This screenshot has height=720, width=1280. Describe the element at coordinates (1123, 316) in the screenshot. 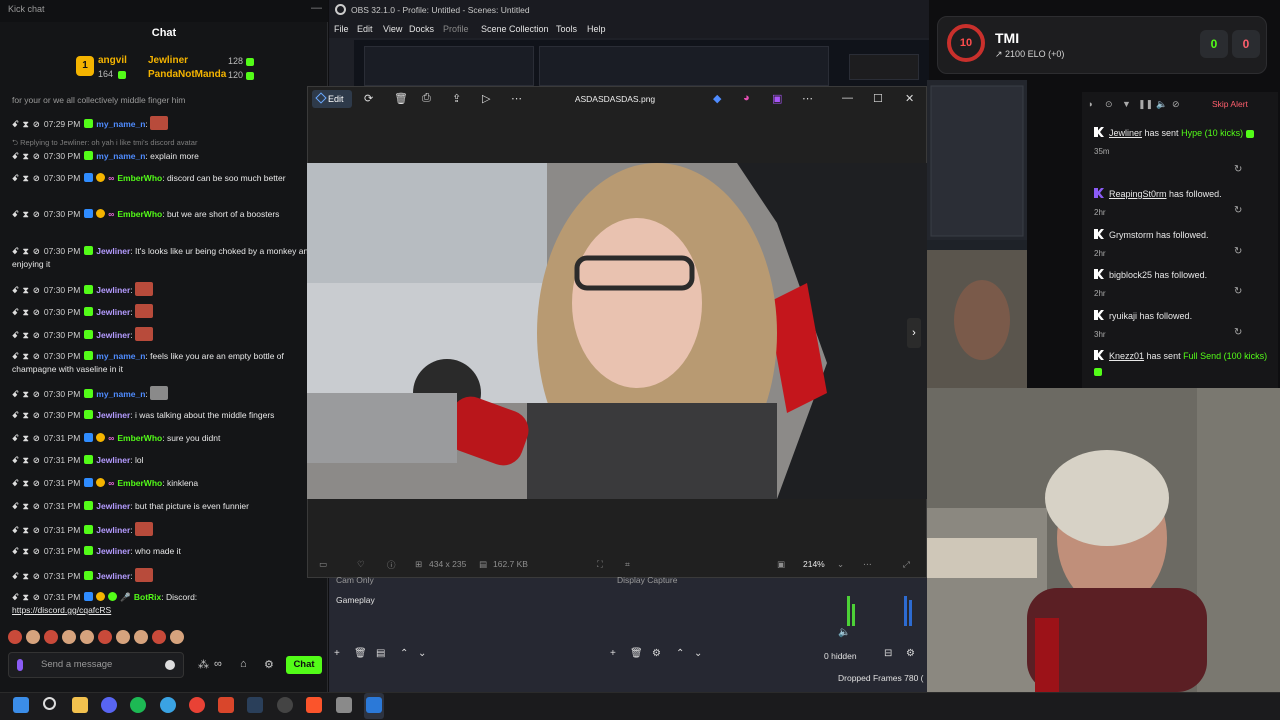

I see `alert-user: ryuikaji` at that location.